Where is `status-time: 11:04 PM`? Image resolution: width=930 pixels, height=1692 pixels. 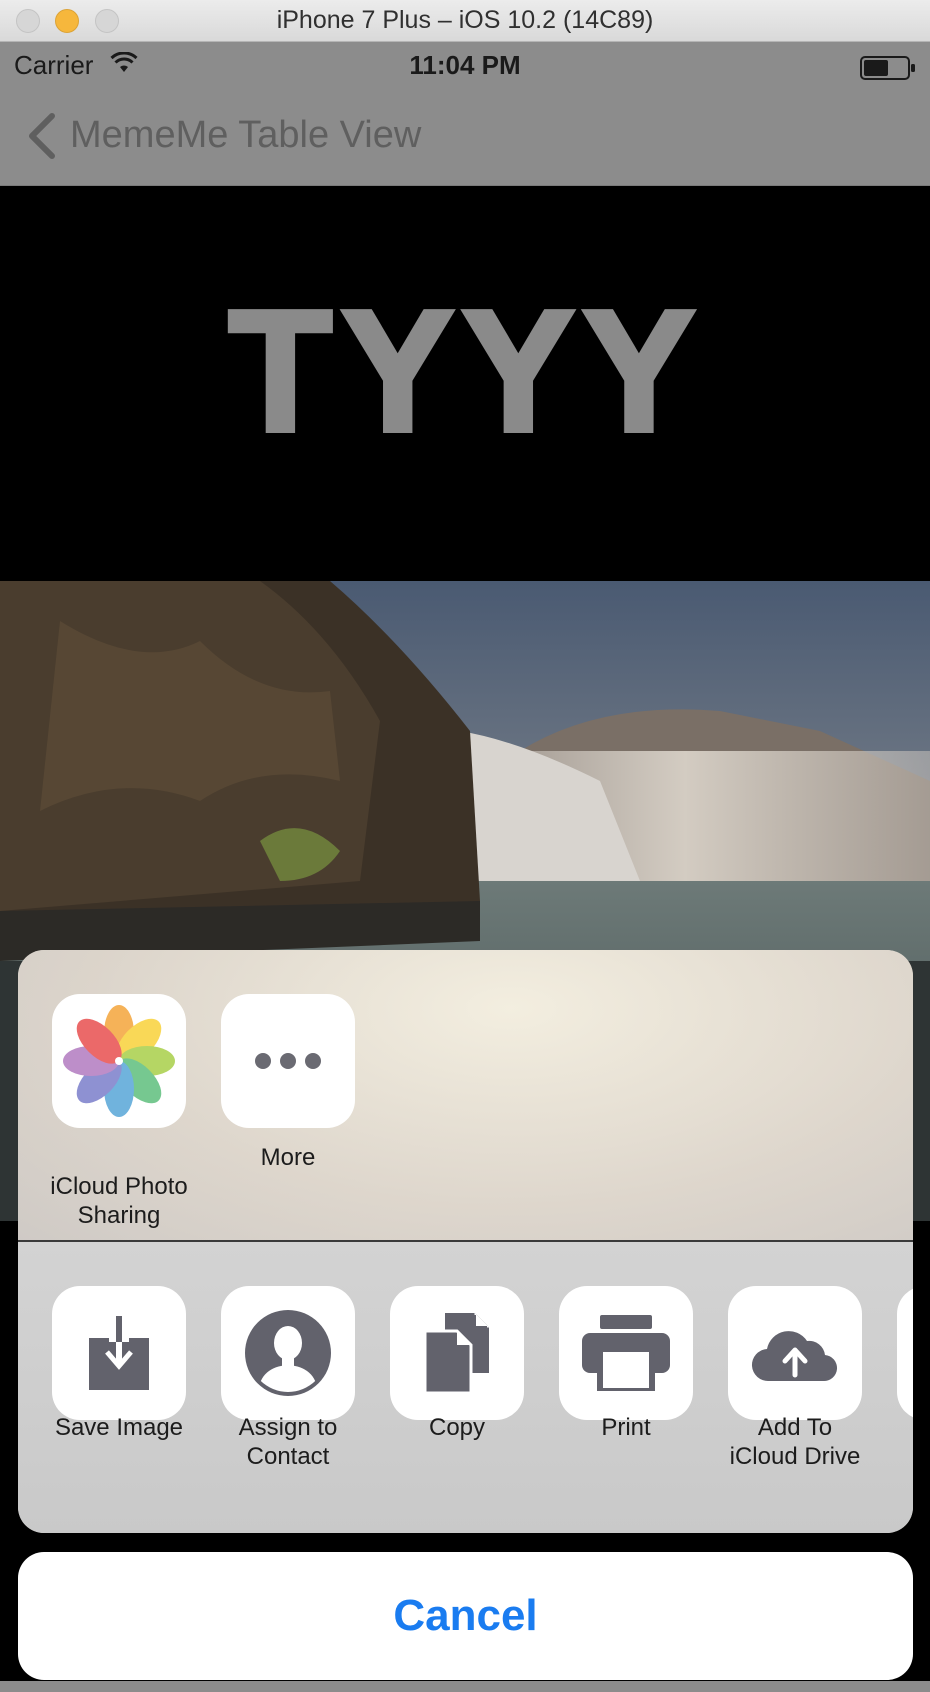
status-time: 11:04 PM is located at coordinates (465, 65).